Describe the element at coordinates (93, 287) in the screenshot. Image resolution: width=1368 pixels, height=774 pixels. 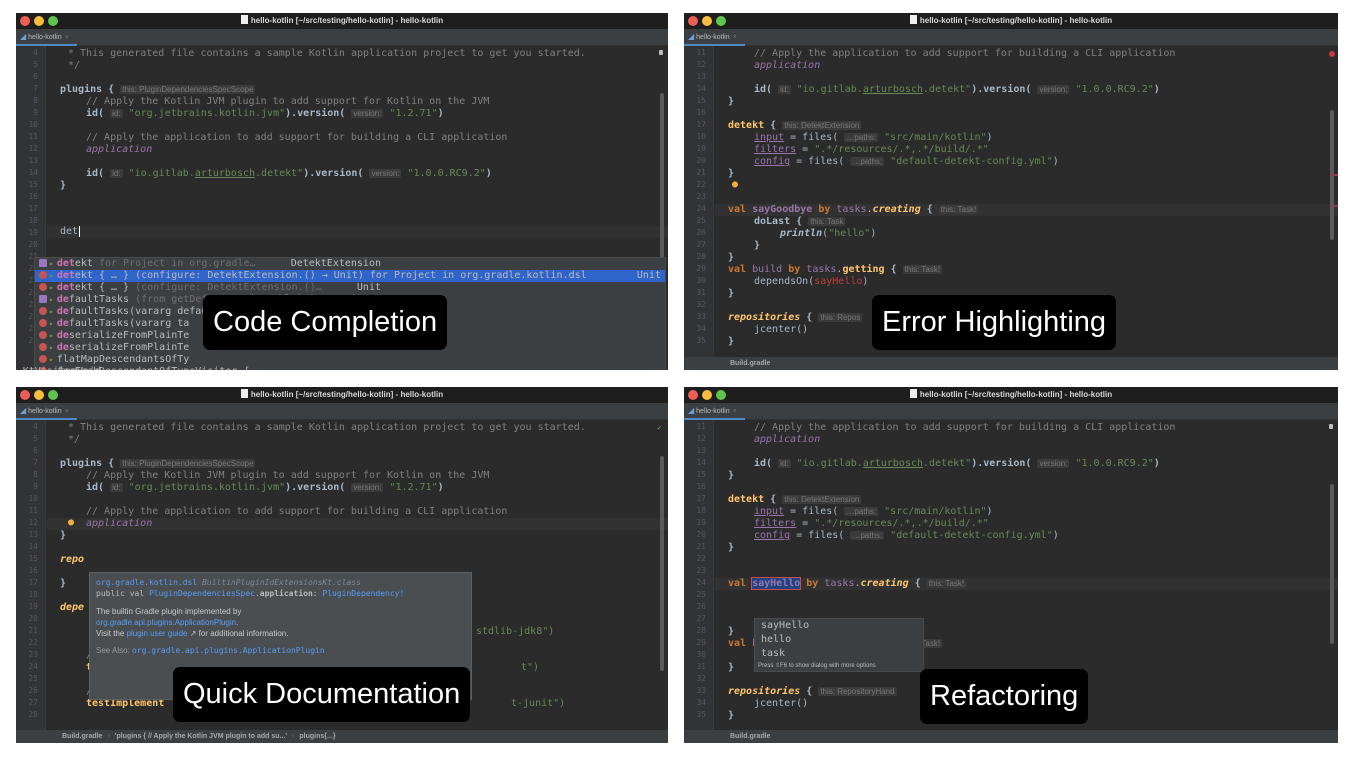
I see `completion-item-name: detekt { … }` at that location.